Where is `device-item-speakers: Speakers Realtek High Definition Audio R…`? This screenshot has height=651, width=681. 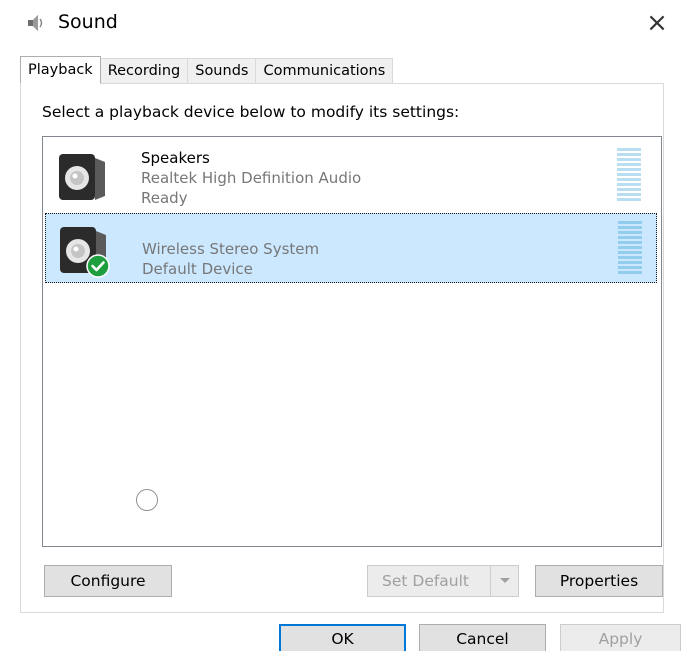 device-item-speakers: Speakers Realtek High Definition Audio R… is located at coordinates (351, 176).